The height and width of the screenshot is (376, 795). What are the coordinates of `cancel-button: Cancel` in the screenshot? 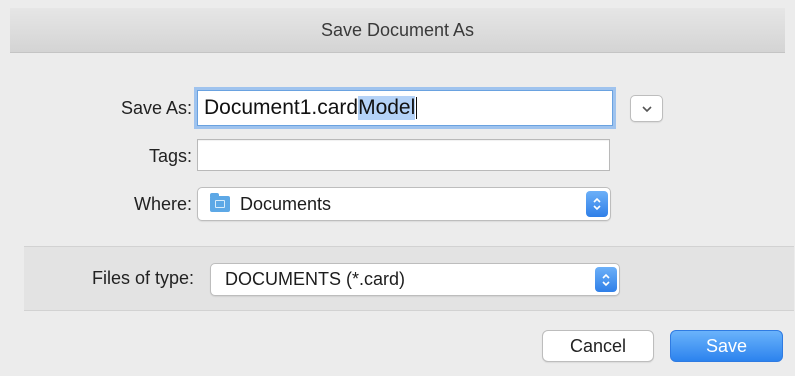 It's located at (598, 346).